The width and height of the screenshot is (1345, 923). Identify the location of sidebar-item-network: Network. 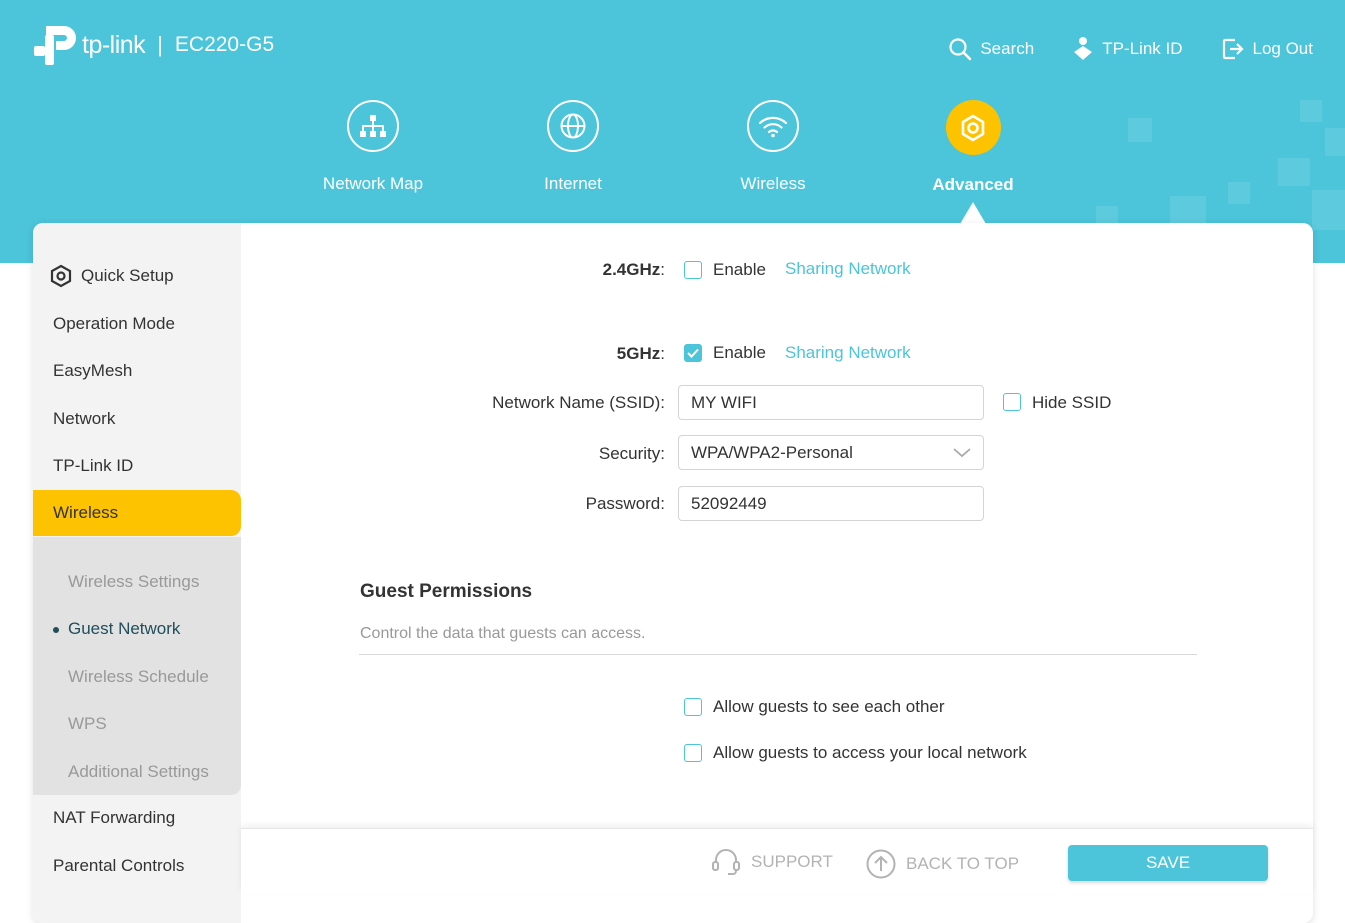
(137, 419).